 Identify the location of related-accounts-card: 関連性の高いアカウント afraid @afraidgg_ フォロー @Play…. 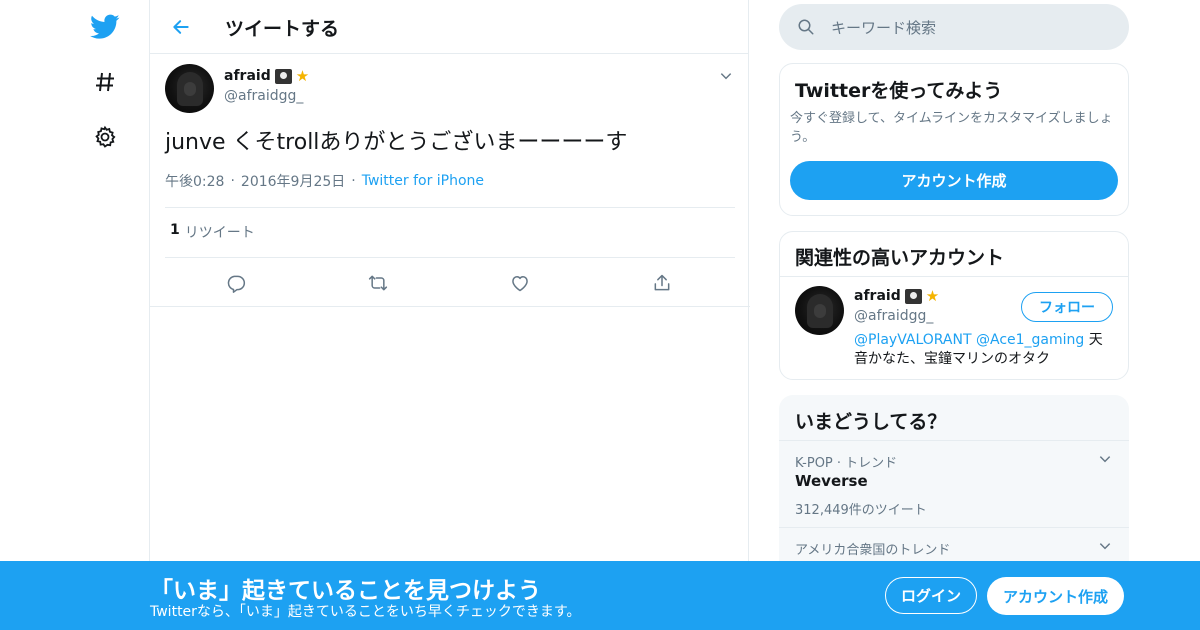
(954, 305).